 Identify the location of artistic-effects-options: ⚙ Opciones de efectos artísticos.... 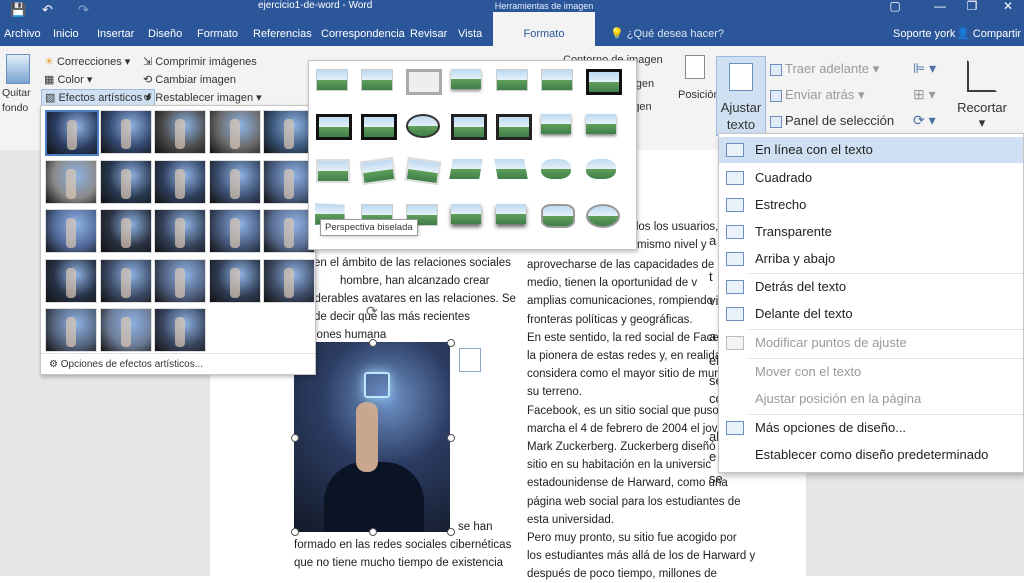
(126, 364).